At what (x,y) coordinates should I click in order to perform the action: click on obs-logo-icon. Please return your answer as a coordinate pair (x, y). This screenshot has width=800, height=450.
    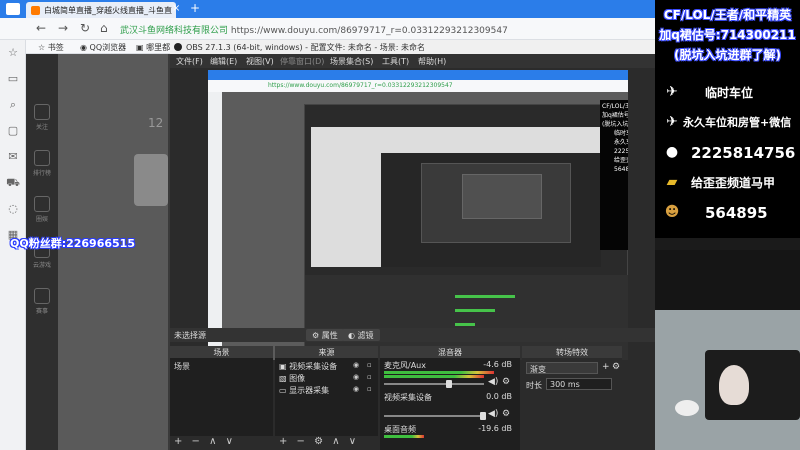
    Looking at the image, I should click on (178, 47).